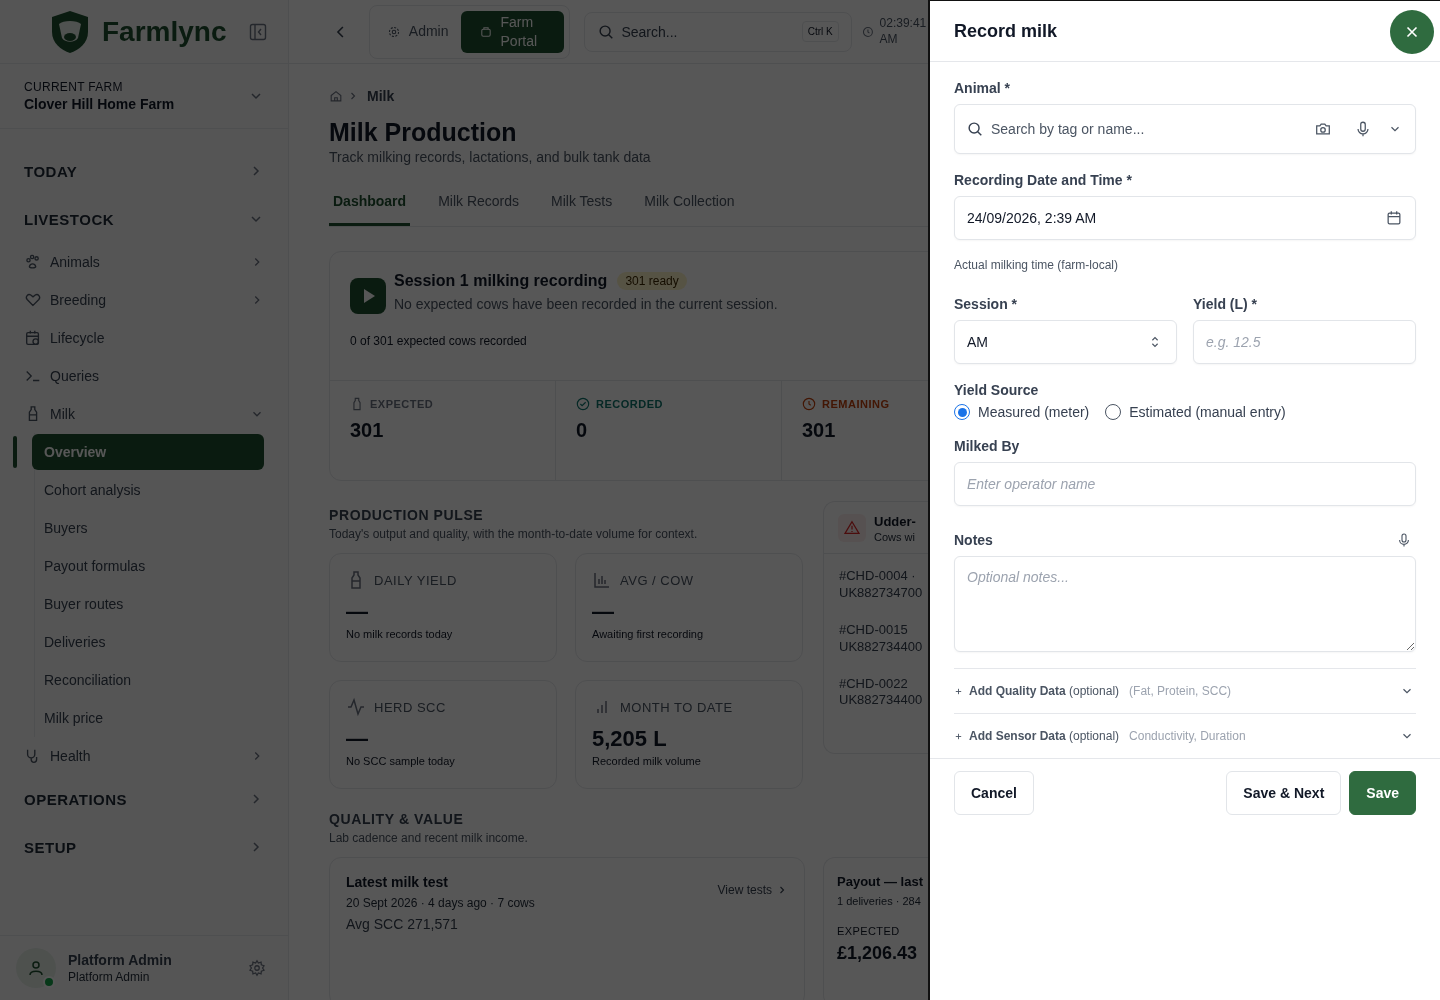  What do you see at coordinates (586, 304) in the screenshot?
I see `session-description: No expected cows have been recorded in the current session.` at bounding box center [586, 304].